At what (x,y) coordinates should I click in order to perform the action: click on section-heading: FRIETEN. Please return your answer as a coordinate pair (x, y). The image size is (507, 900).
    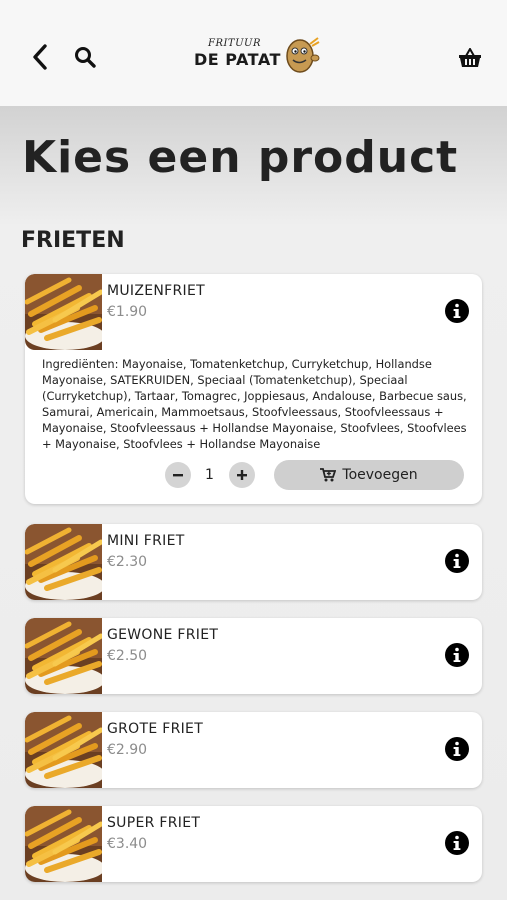
    Looking at the image, I should click on (73, 240).